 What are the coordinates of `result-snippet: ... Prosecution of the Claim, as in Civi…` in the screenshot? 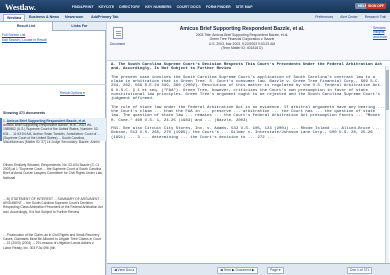 It's located at (52, 241).